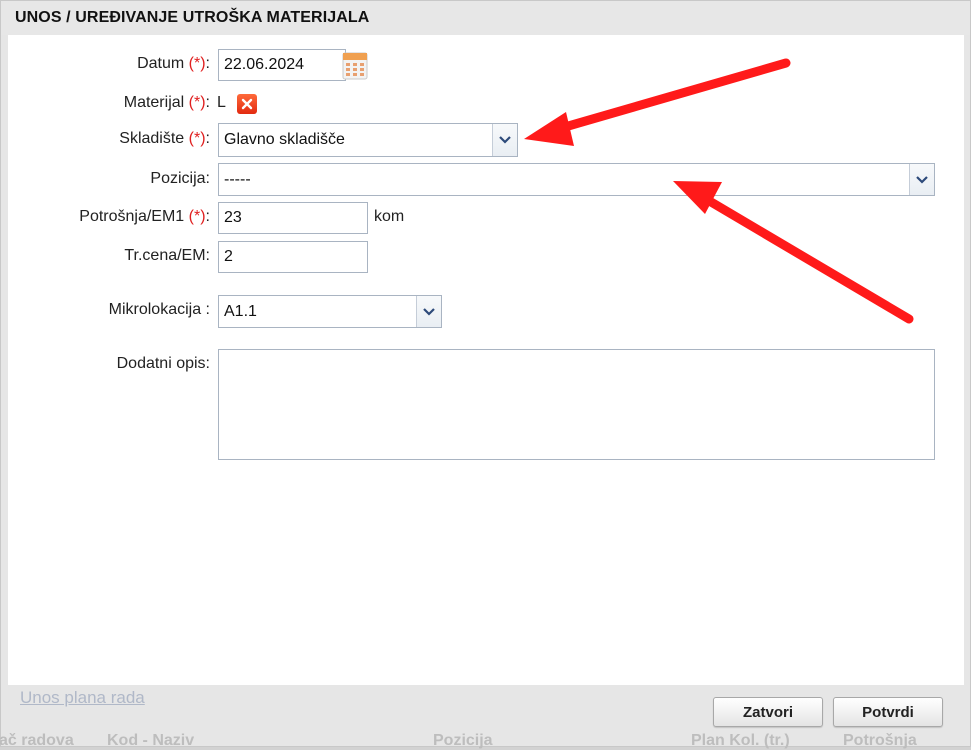 The height and width of the screenshot is (750, 971). Describe the element at coordinates (368, 140) in the screenshot. I see `skladiste-select: Glavno skladišče` at that location.